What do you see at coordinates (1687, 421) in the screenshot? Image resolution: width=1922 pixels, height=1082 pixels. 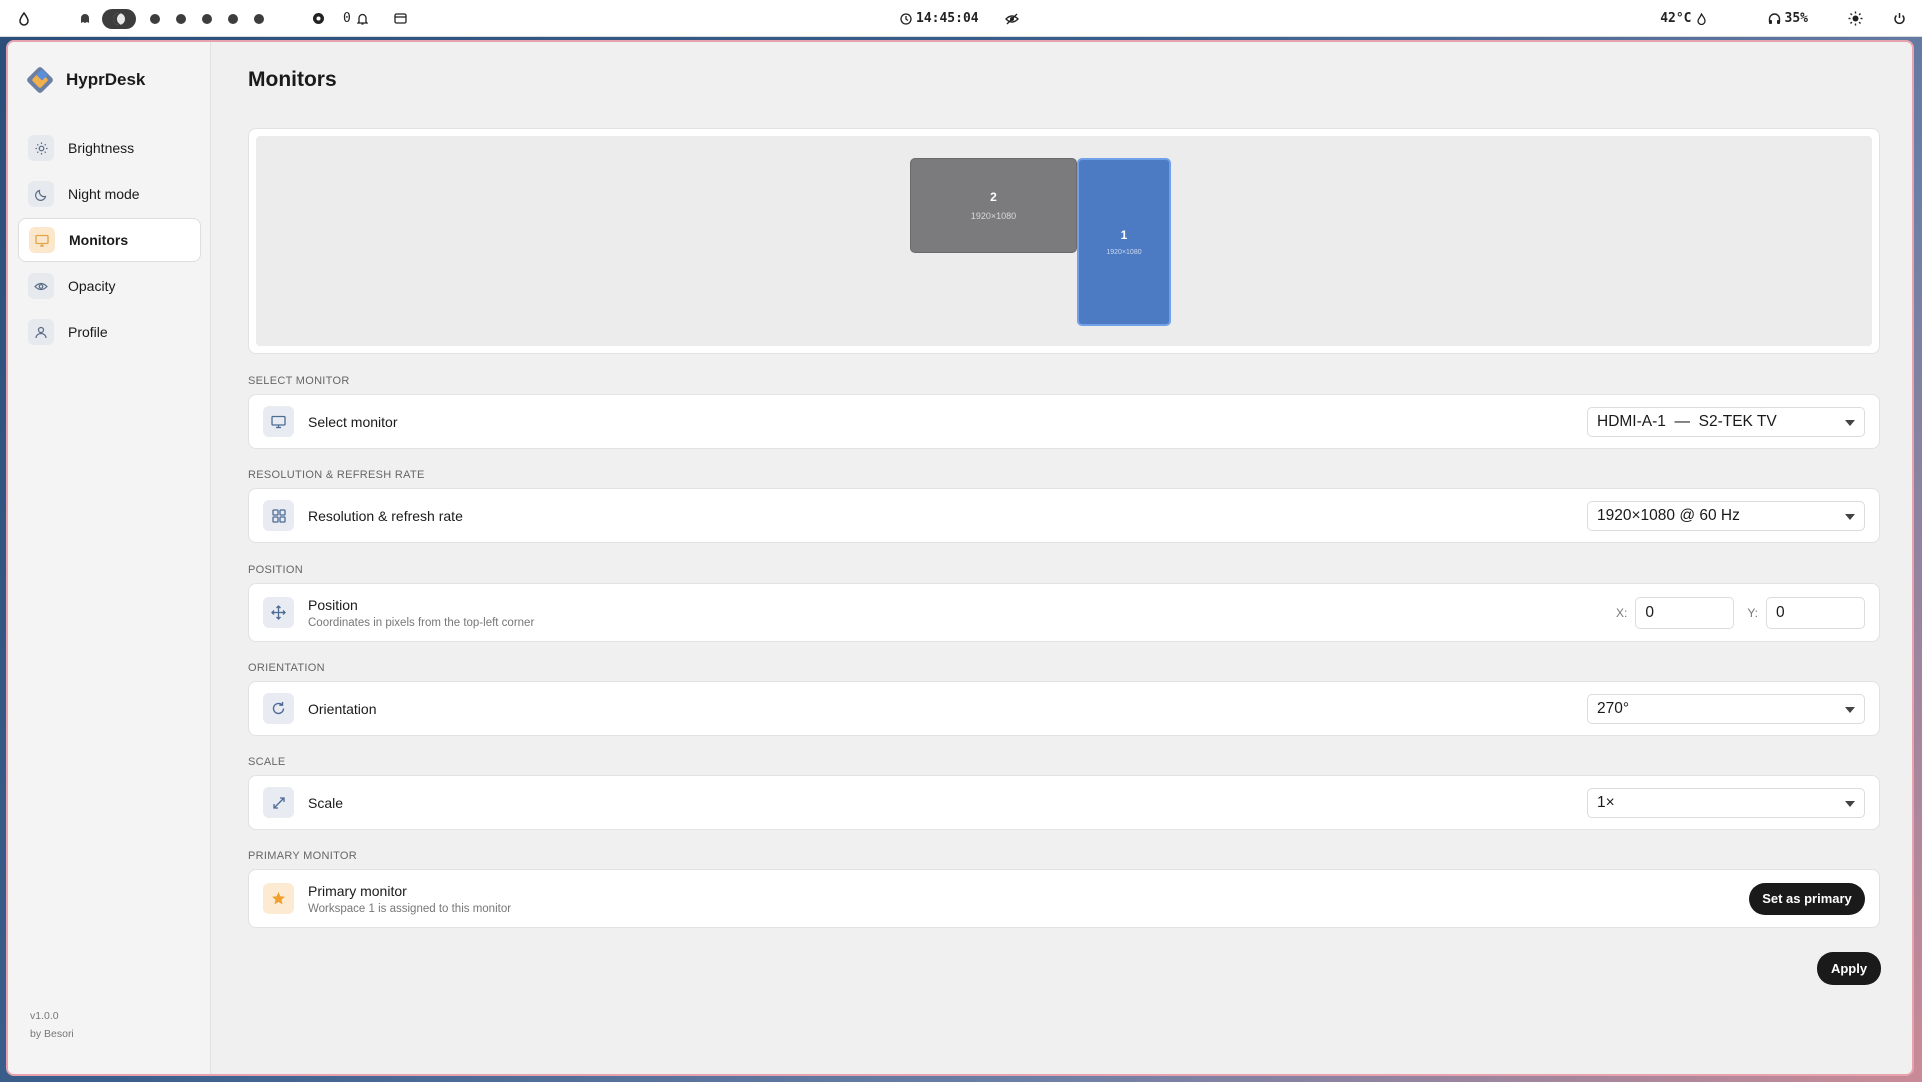 I see `select-value: HDMI-A-1 — S2-TEK TV` at bounding box center [1687, 421].